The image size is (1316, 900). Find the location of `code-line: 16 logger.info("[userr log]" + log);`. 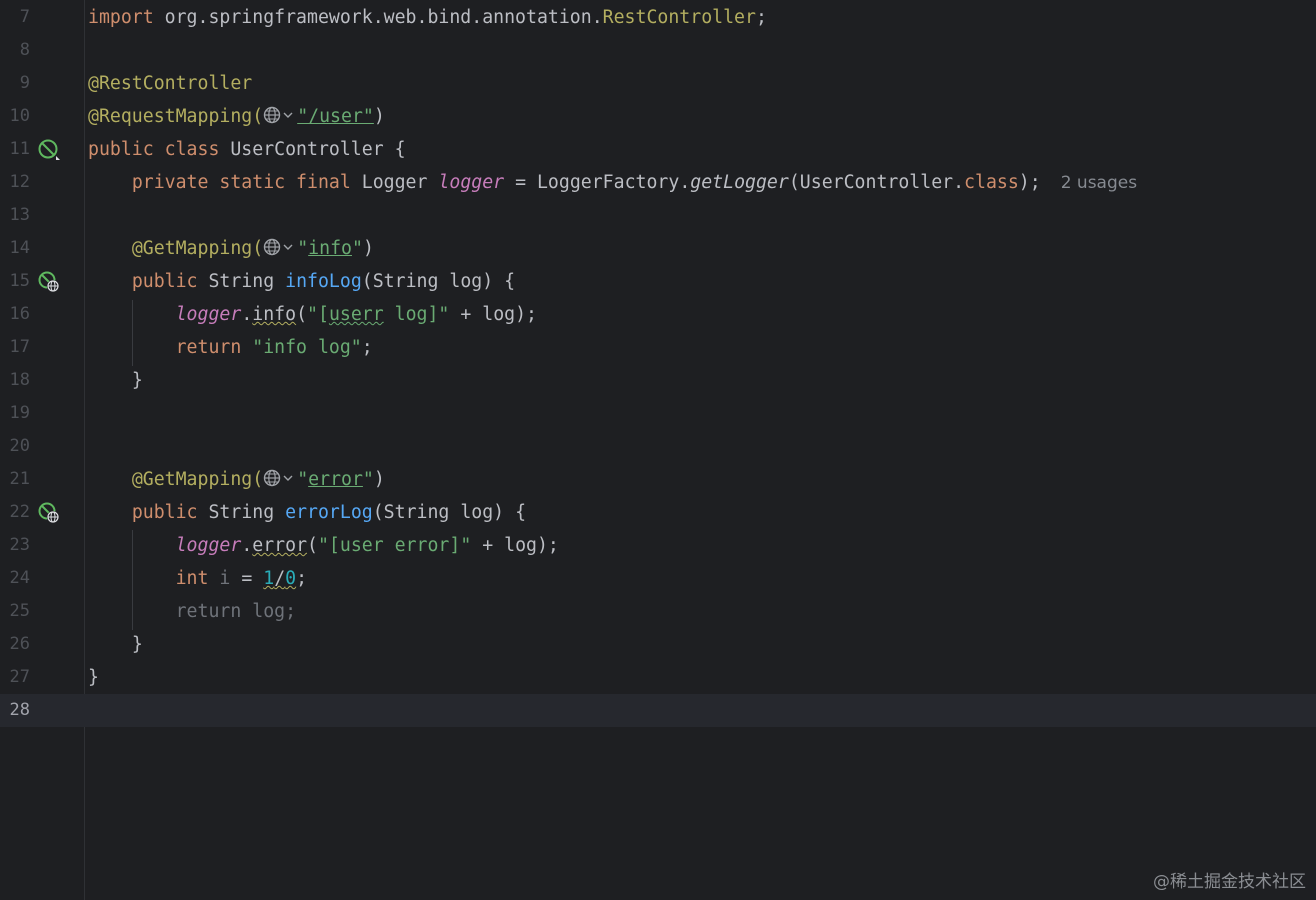

code-line: 16 logger.info("[userr log]" + log); is located at coordinates (658, 314).